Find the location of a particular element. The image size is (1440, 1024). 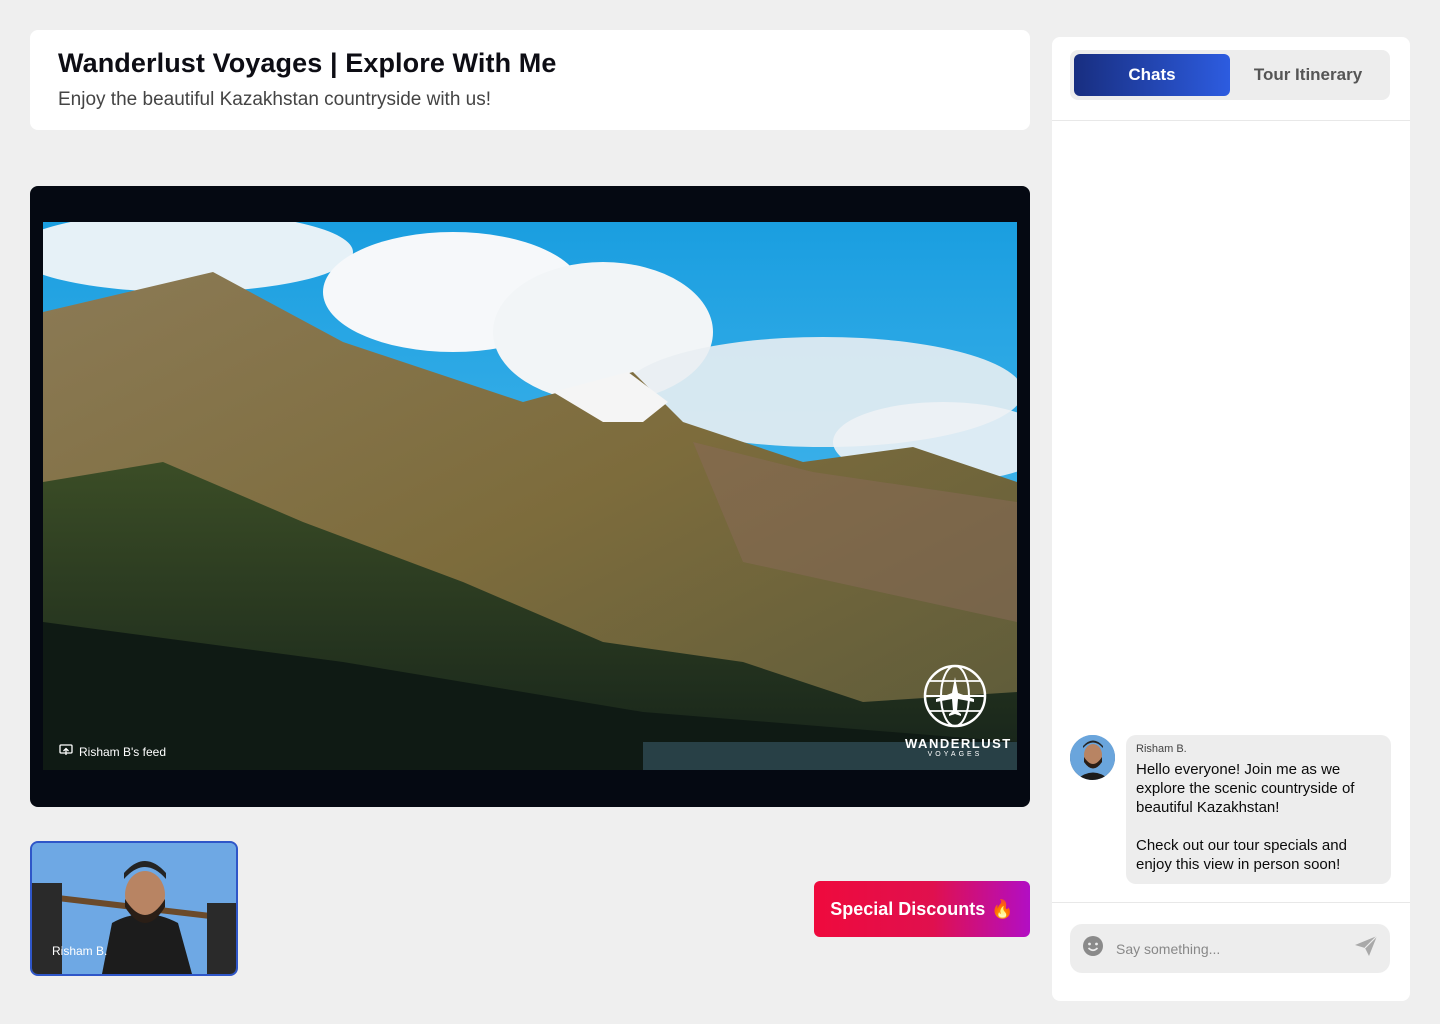

special-discounts-button: Special Discounts 🔥 is located at coordinates (922, 909).